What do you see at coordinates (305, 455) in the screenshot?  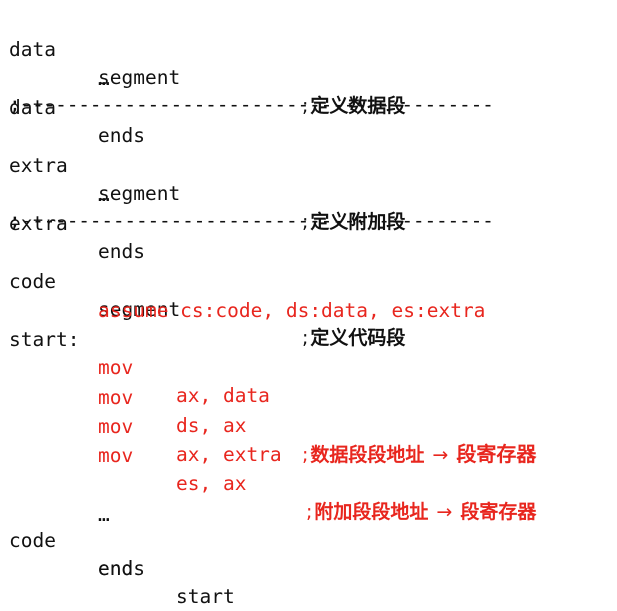 I see `comment-semicolon: ;` at bounding box center [305, 455].